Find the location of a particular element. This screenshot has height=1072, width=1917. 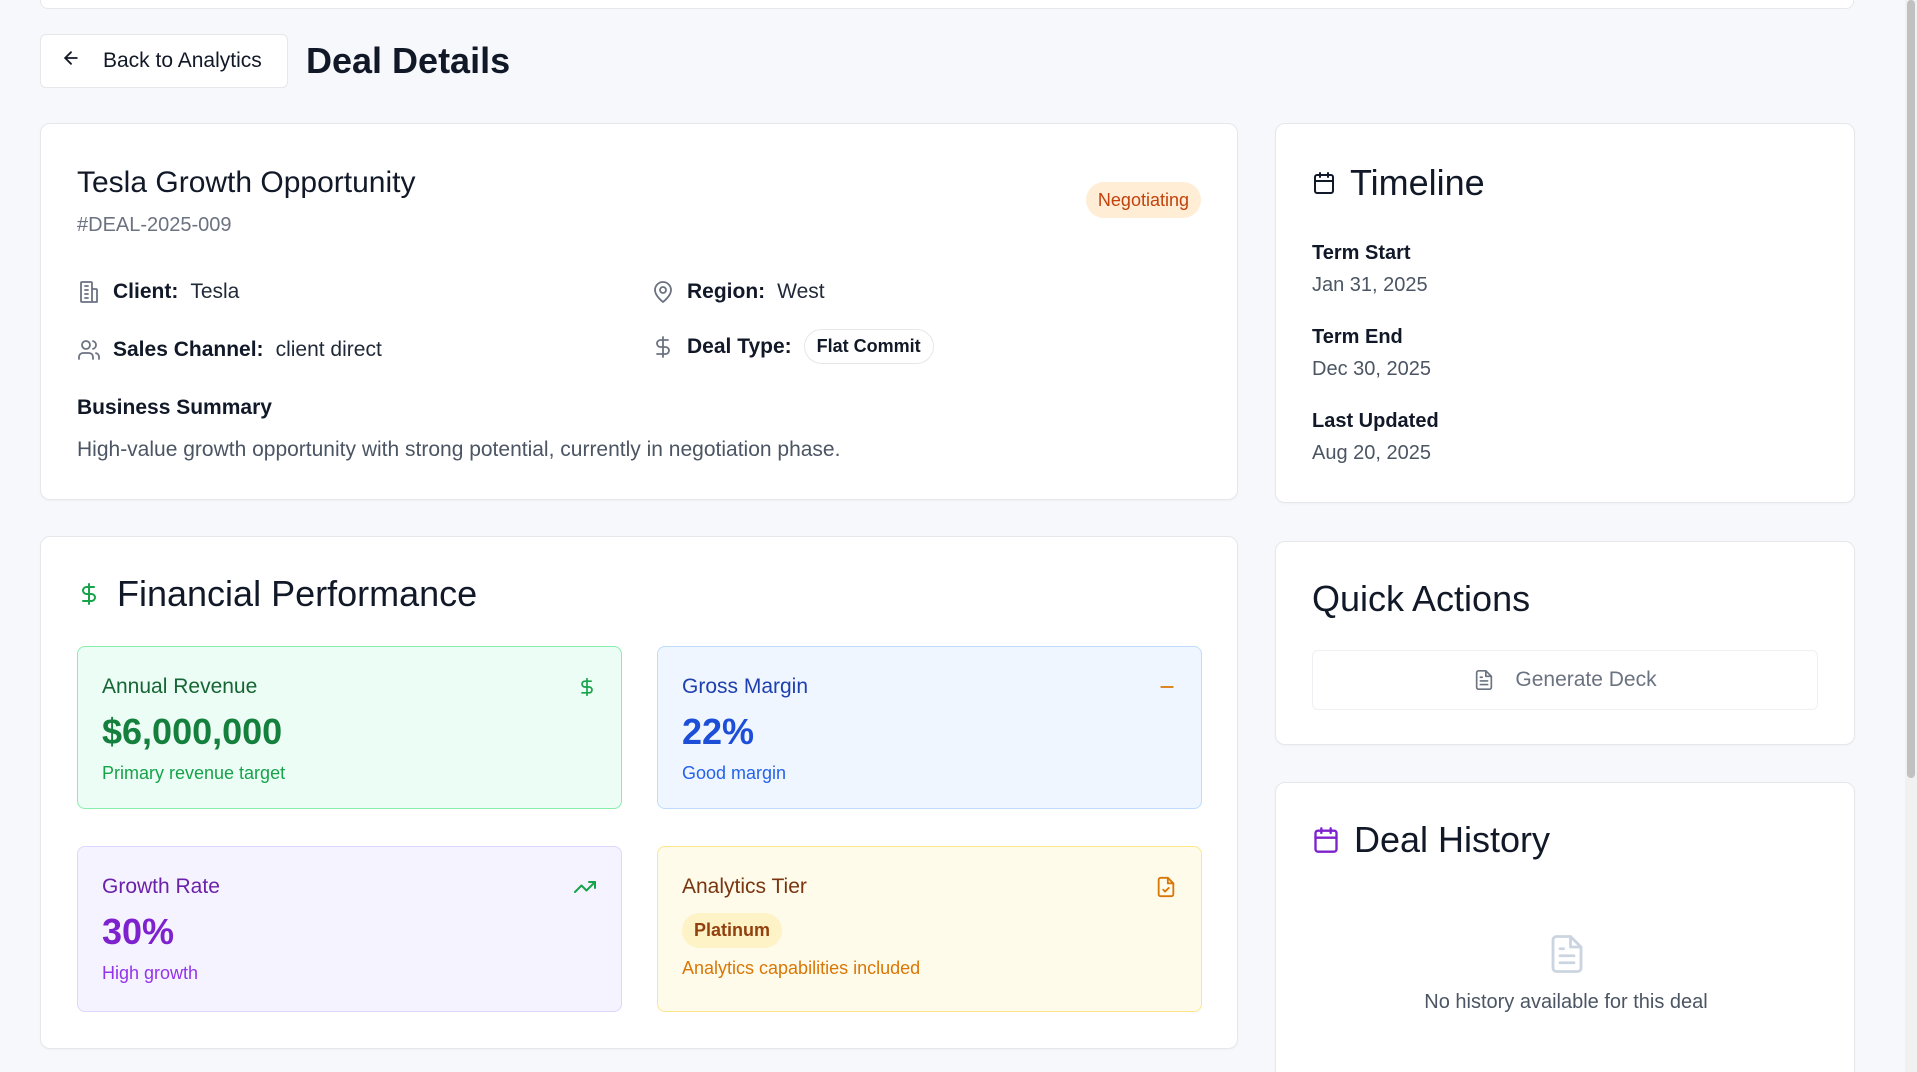

trending-up-icon is located at coordinates (585, 889).